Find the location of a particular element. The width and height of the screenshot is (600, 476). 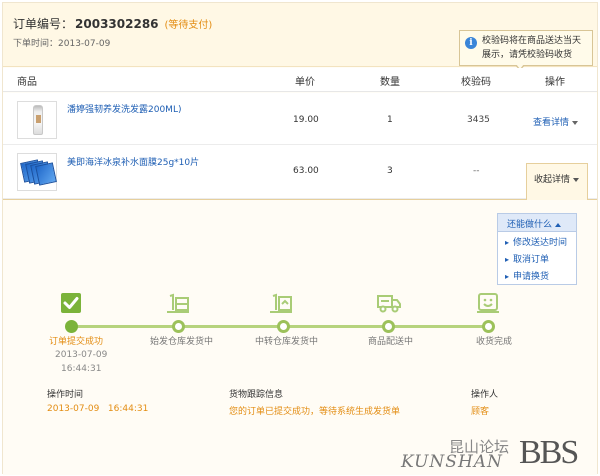

actions-menu-title: 还能做什么 is located at coordinates (530, 225).